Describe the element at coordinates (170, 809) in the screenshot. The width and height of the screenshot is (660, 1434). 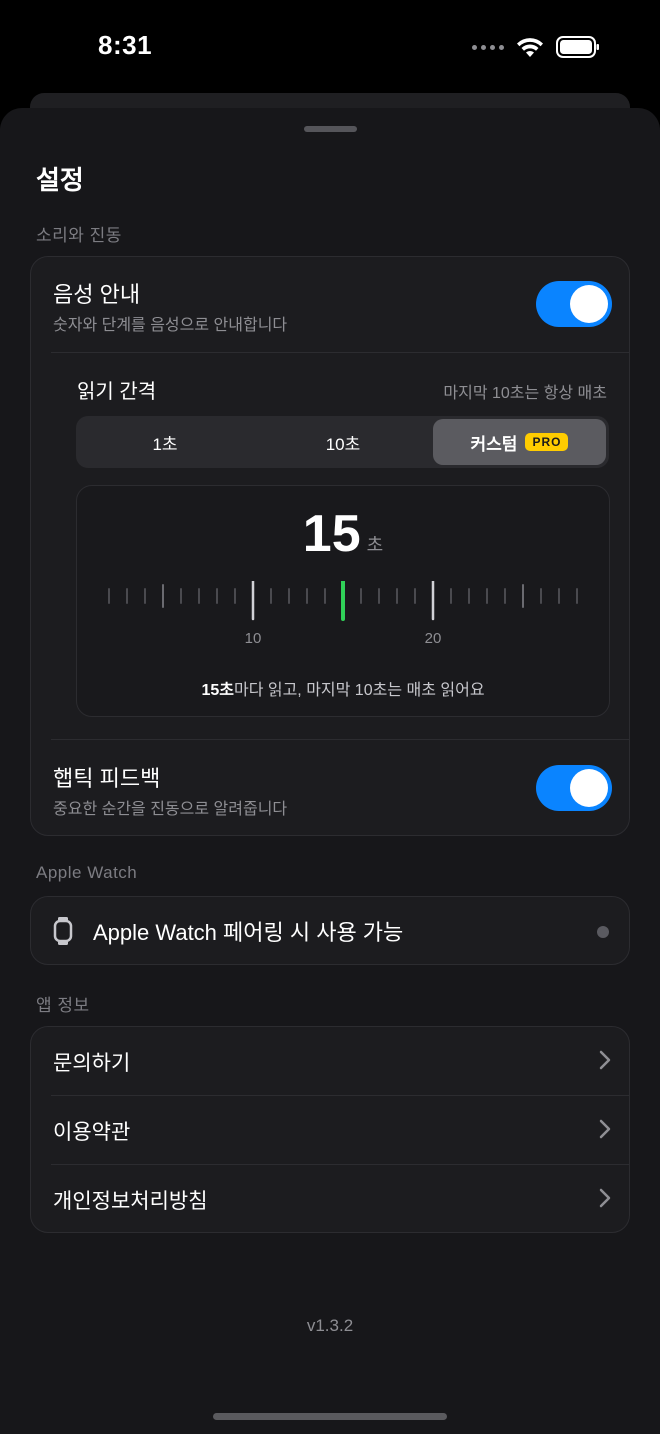
I see `haptic-subtitle: 중요한 순간을 진동으로 알려줍니다` at that location.